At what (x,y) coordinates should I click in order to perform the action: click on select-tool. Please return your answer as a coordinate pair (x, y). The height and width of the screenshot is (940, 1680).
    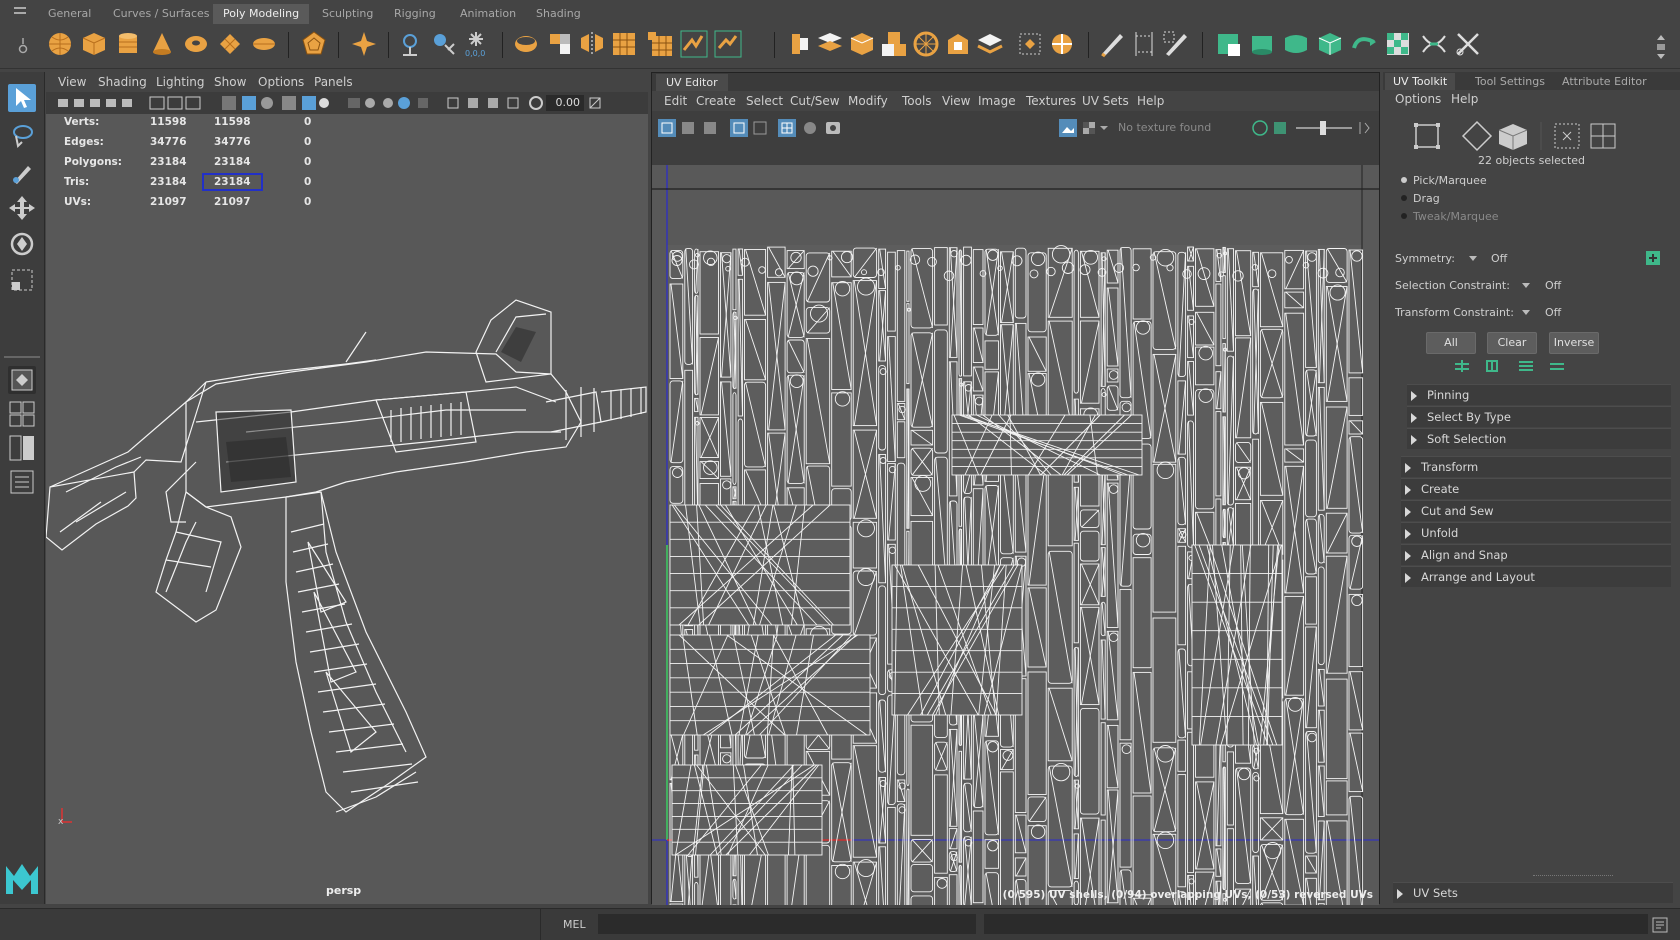
    Looking at the image, I should click on (22, 98).